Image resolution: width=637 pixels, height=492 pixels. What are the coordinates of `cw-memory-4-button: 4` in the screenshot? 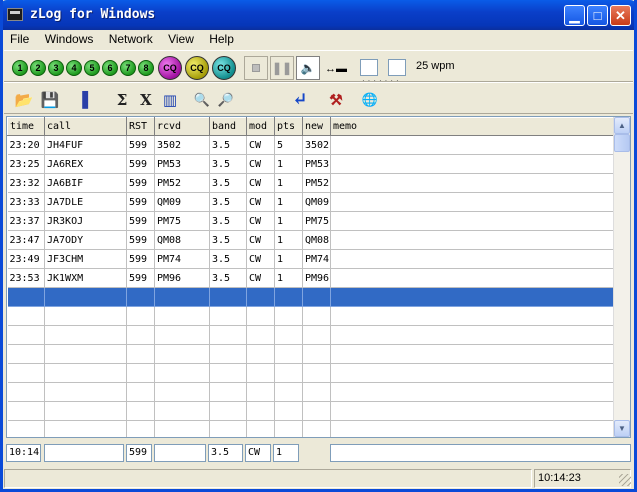 It's located at (74, 68).